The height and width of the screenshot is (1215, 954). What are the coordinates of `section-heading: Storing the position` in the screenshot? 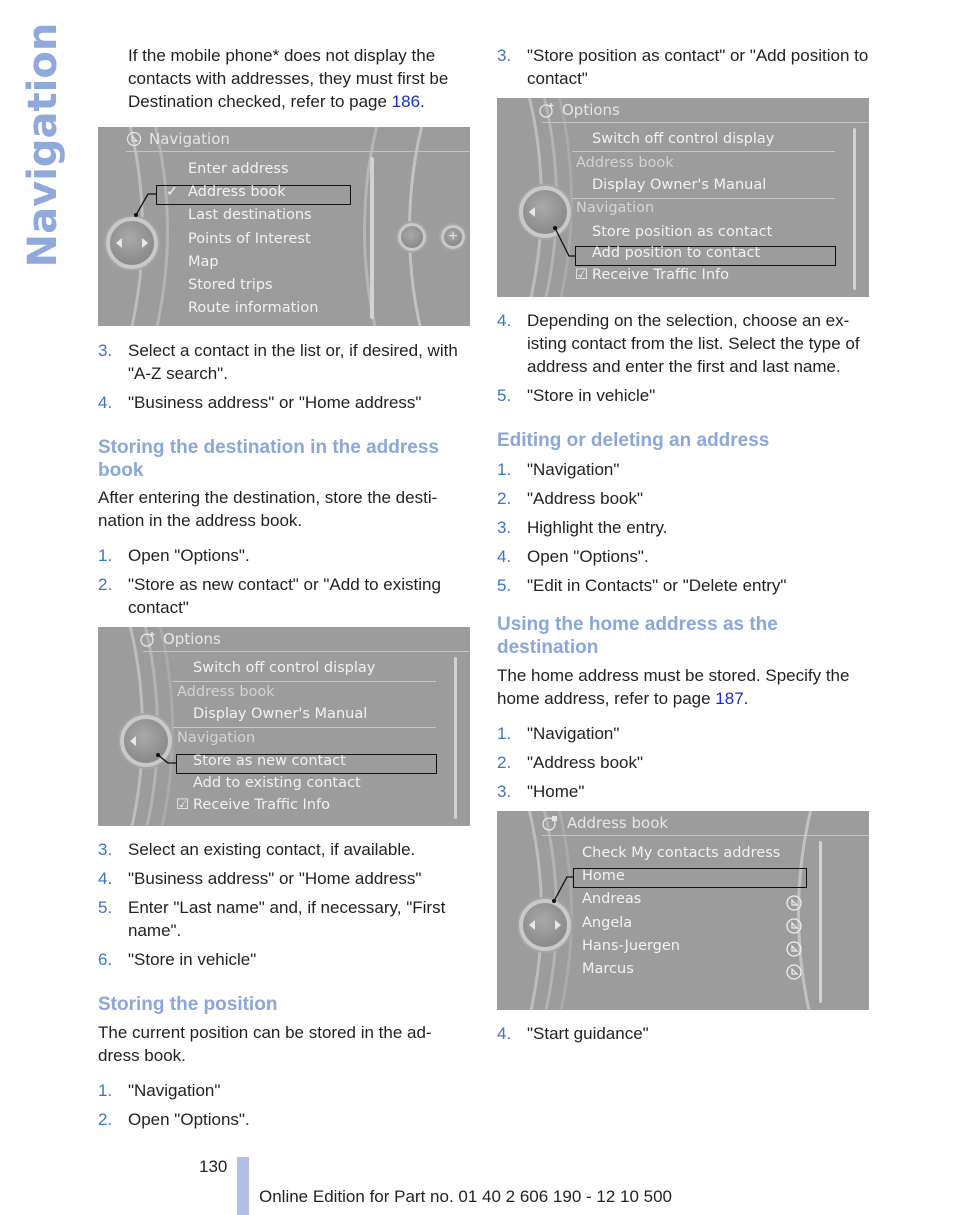 It's located at (188, 1004).